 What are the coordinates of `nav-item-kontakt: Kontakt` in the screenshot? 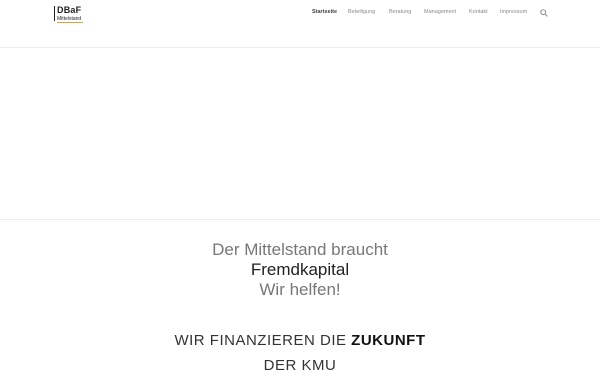 It's located at (478, 12).